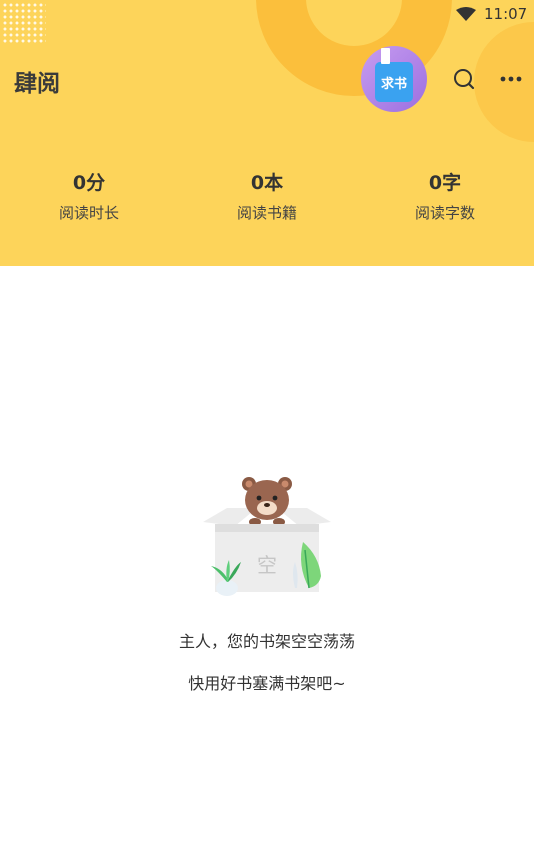 This screenshot has height=841, width=534. I want to click on book-icon: 求书, so click(394, 75).